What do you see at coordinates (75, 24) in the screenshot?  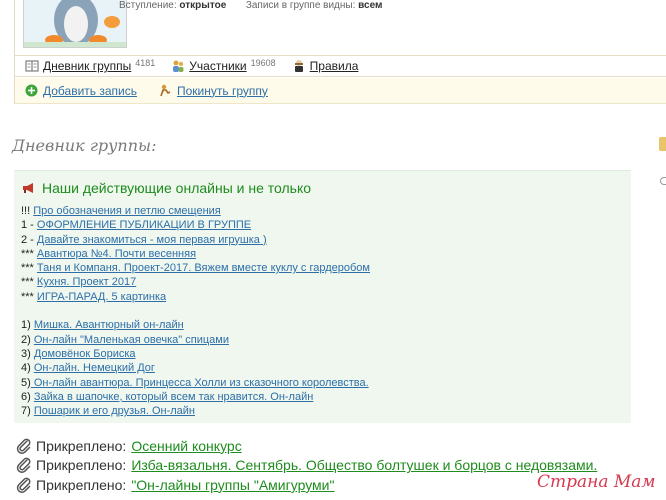 I see `group-avatar` at bounding box center [75, 24].